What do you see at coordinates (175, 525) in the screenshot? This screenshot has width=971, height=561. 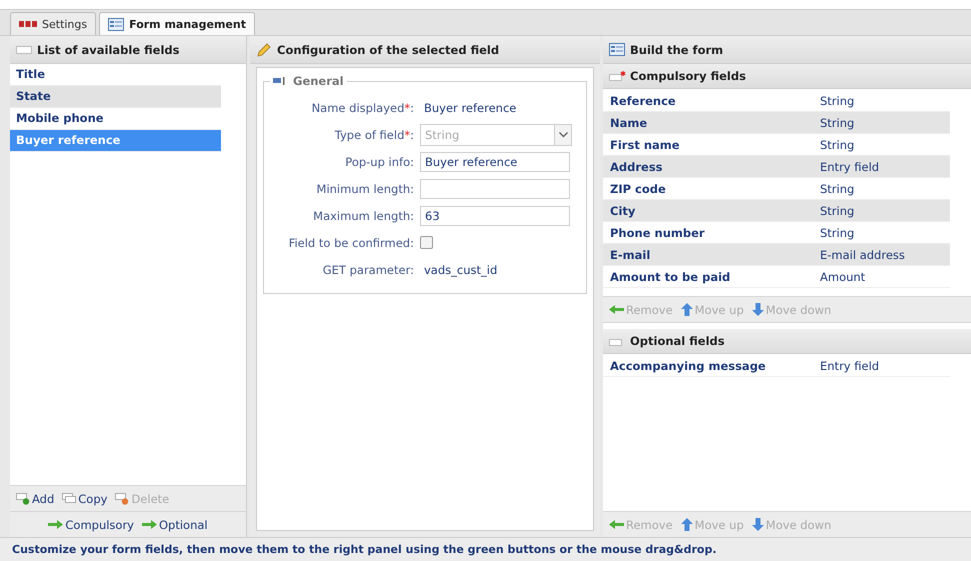 I see `move-button: Optional` at bounding box center [175, 525].